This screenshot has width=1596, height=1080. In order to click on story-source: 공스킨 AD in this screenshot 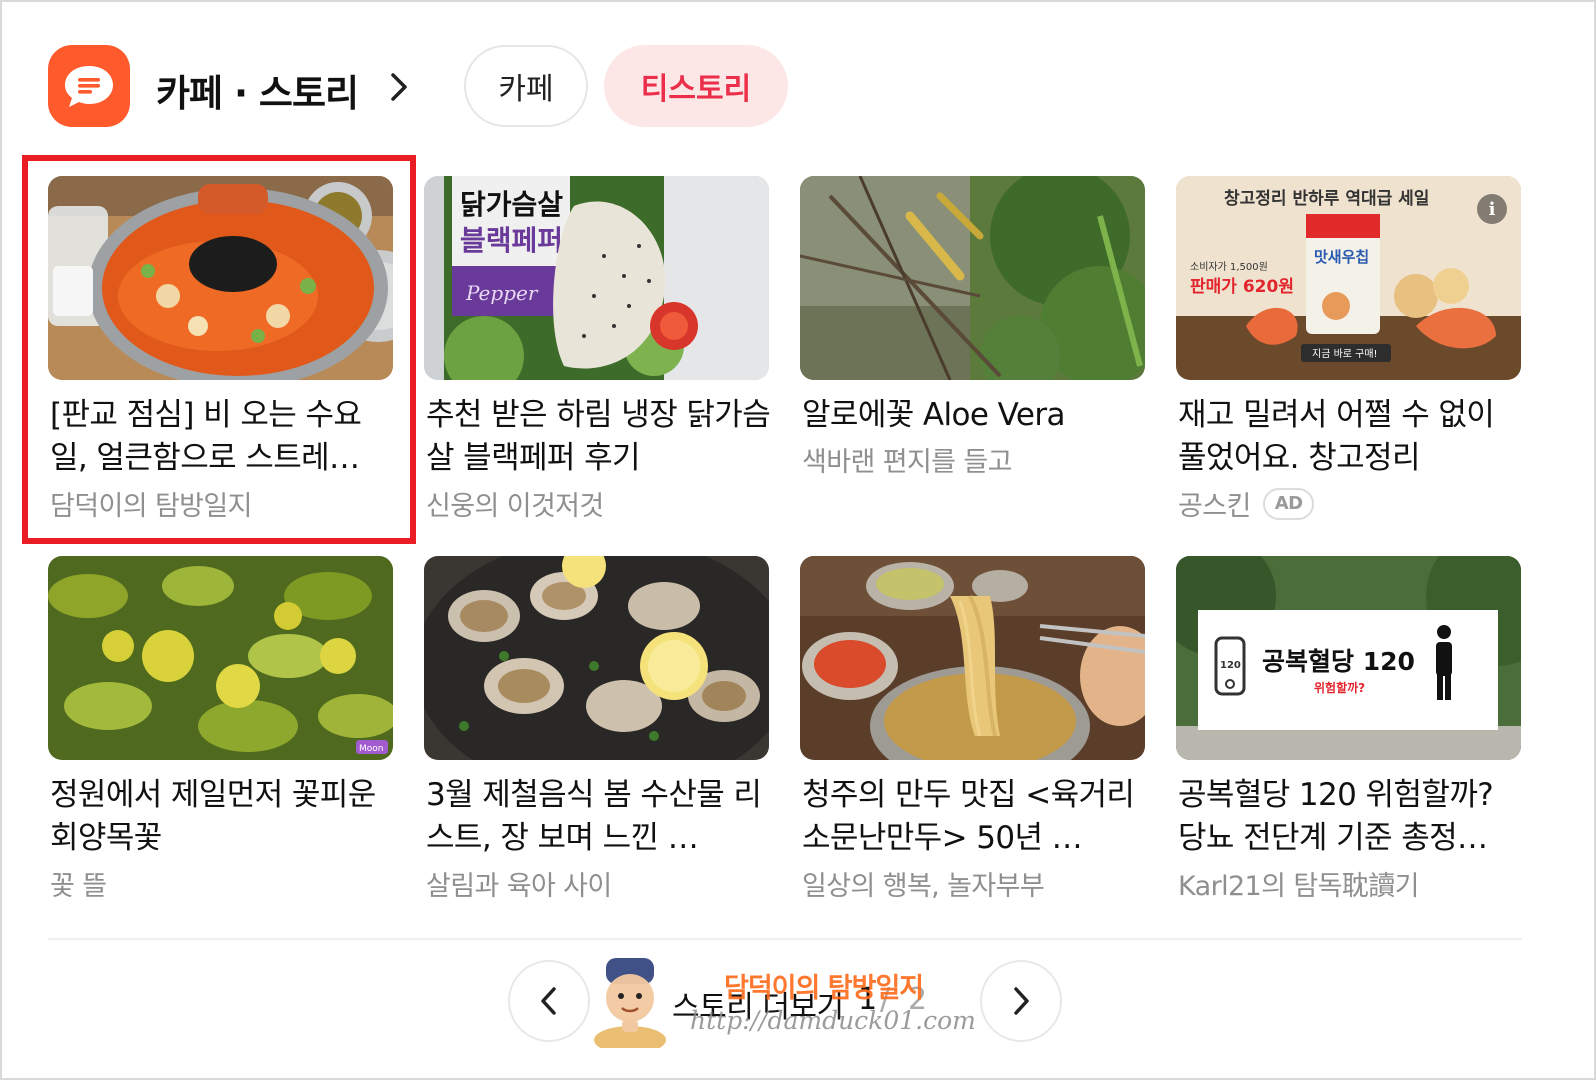, I will do `click(1350, 503)`.